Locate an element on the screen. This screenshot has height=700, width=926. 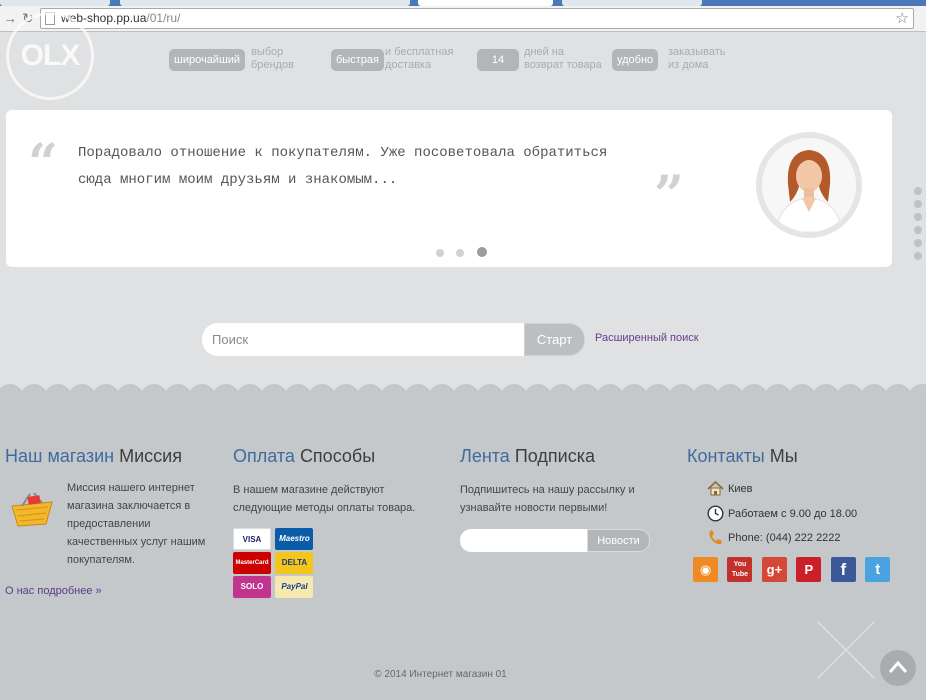
bookmark-star-icon: ☆ is located at coordinates (902, 18).